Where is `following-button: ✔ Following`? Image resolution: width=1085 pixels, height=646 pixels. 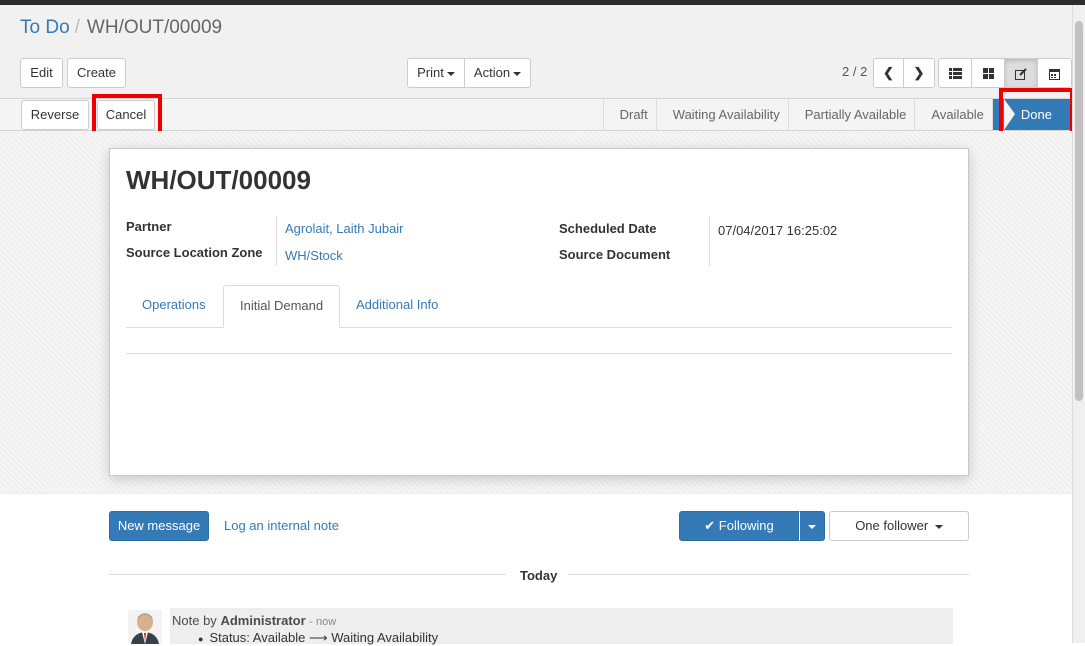
following-button: ✔ Following is located at coordinates (739, 526).